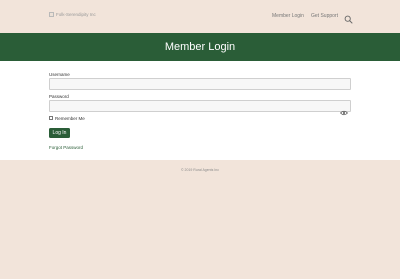  Describe the element at coordinates (200, 170) in the screenshot. I see `footer-copyright: © 2019 Rural Agents Inc` at that location.